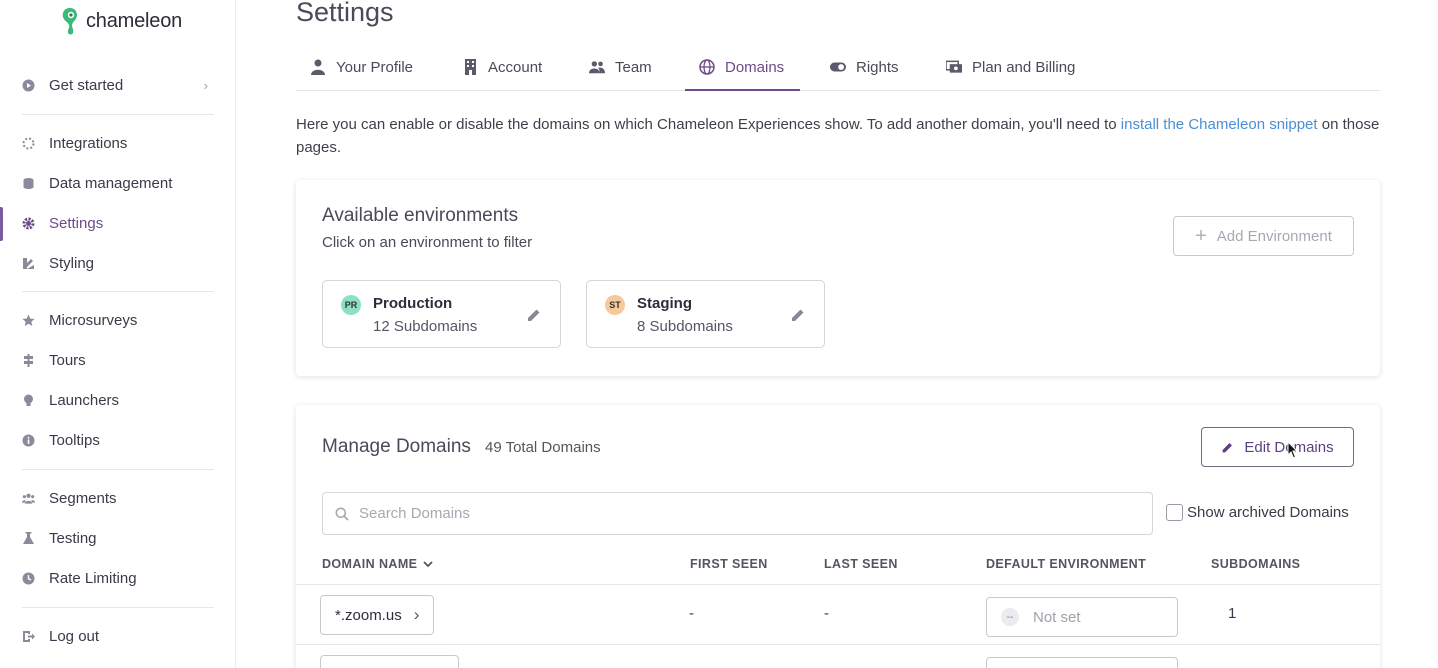 This screenshot has height=668, width=1438. What do you see at coordinates (543, 447) in the screenshot?
I see `total-domains-count: 49 Total Domains` at bounding box center [543, 447].